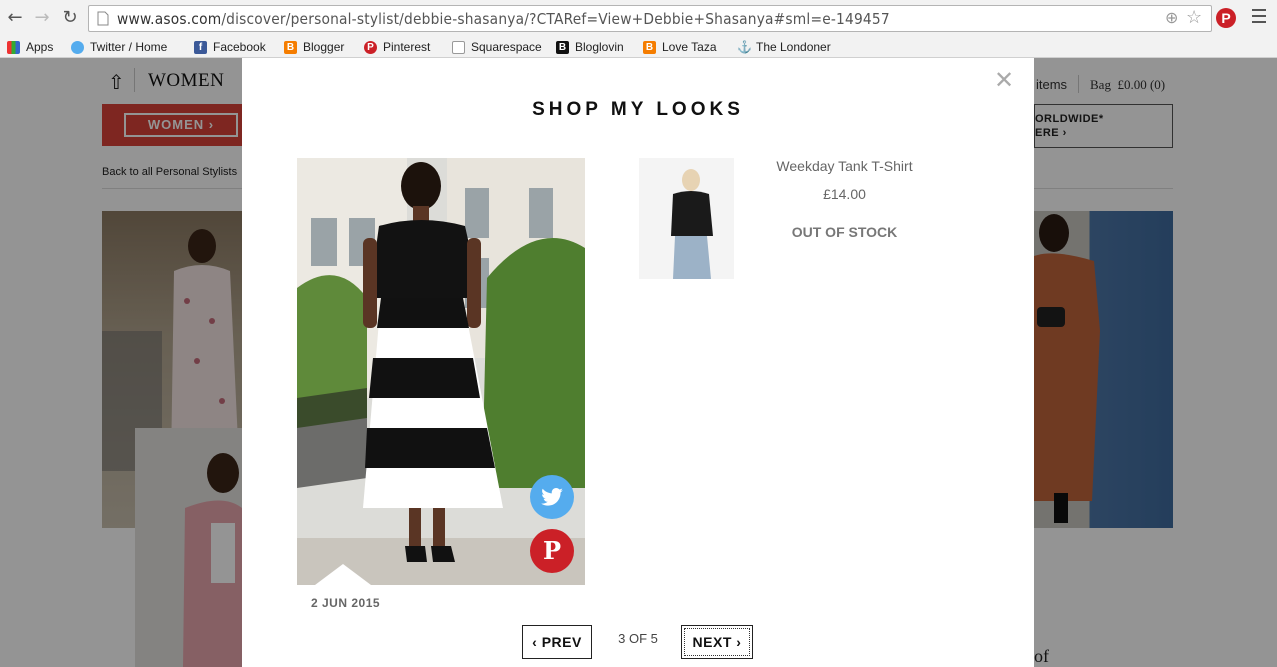 The height and width of the screenshot is (667, 1277). Describe the element at coordinates (712, 642) in the screenshot. I see `next-label: NEXT` at that location.